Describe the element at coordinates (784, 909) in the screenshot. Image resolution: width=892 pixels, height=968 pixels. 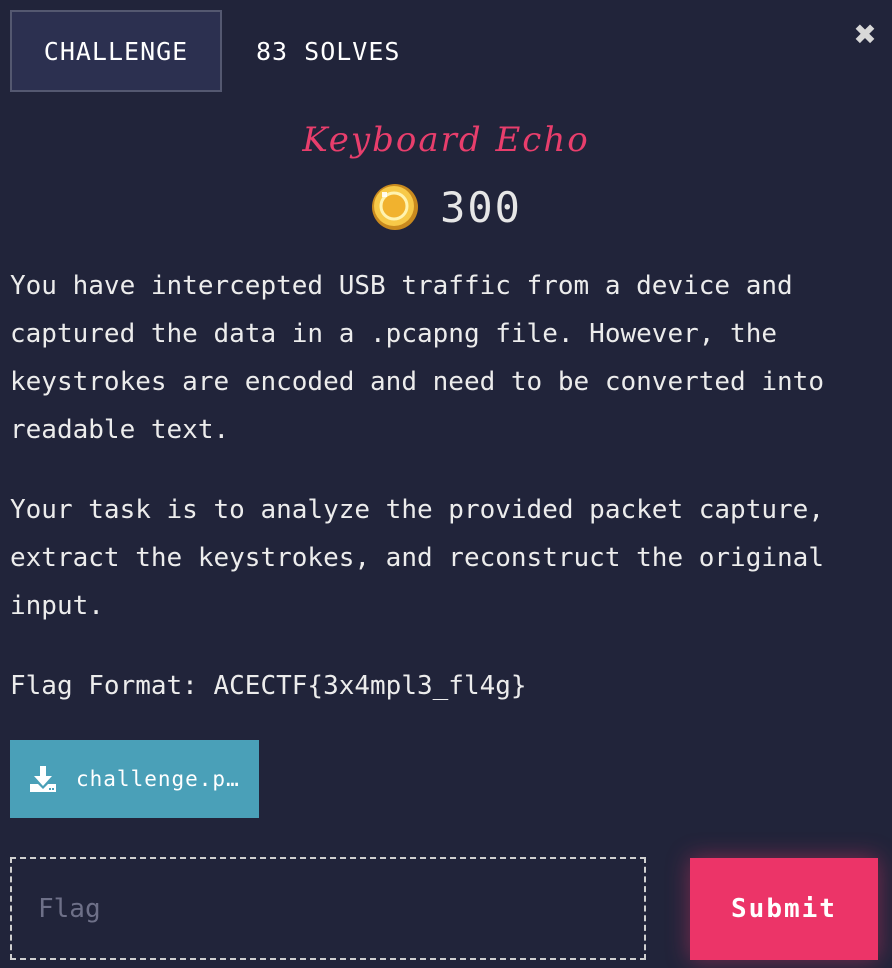
I see `submit-button: Submit` at that location.